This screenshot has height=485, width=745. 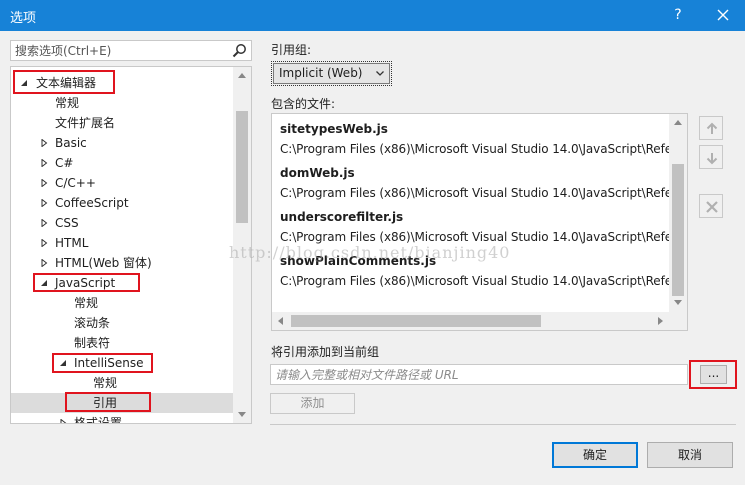 What do you see at coordinates (312, 403) in the screenshot?
I see `add-button: 添加` at bounding box center [312, 403].